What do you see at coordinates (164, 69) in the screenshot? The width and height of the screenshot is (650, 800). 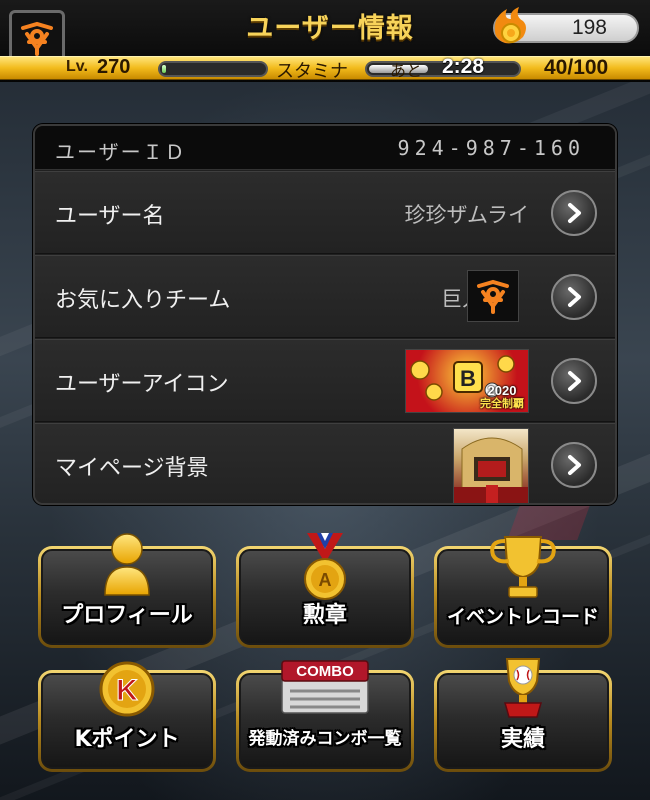 I see `exp-fill` at bounding box center [164, 69].